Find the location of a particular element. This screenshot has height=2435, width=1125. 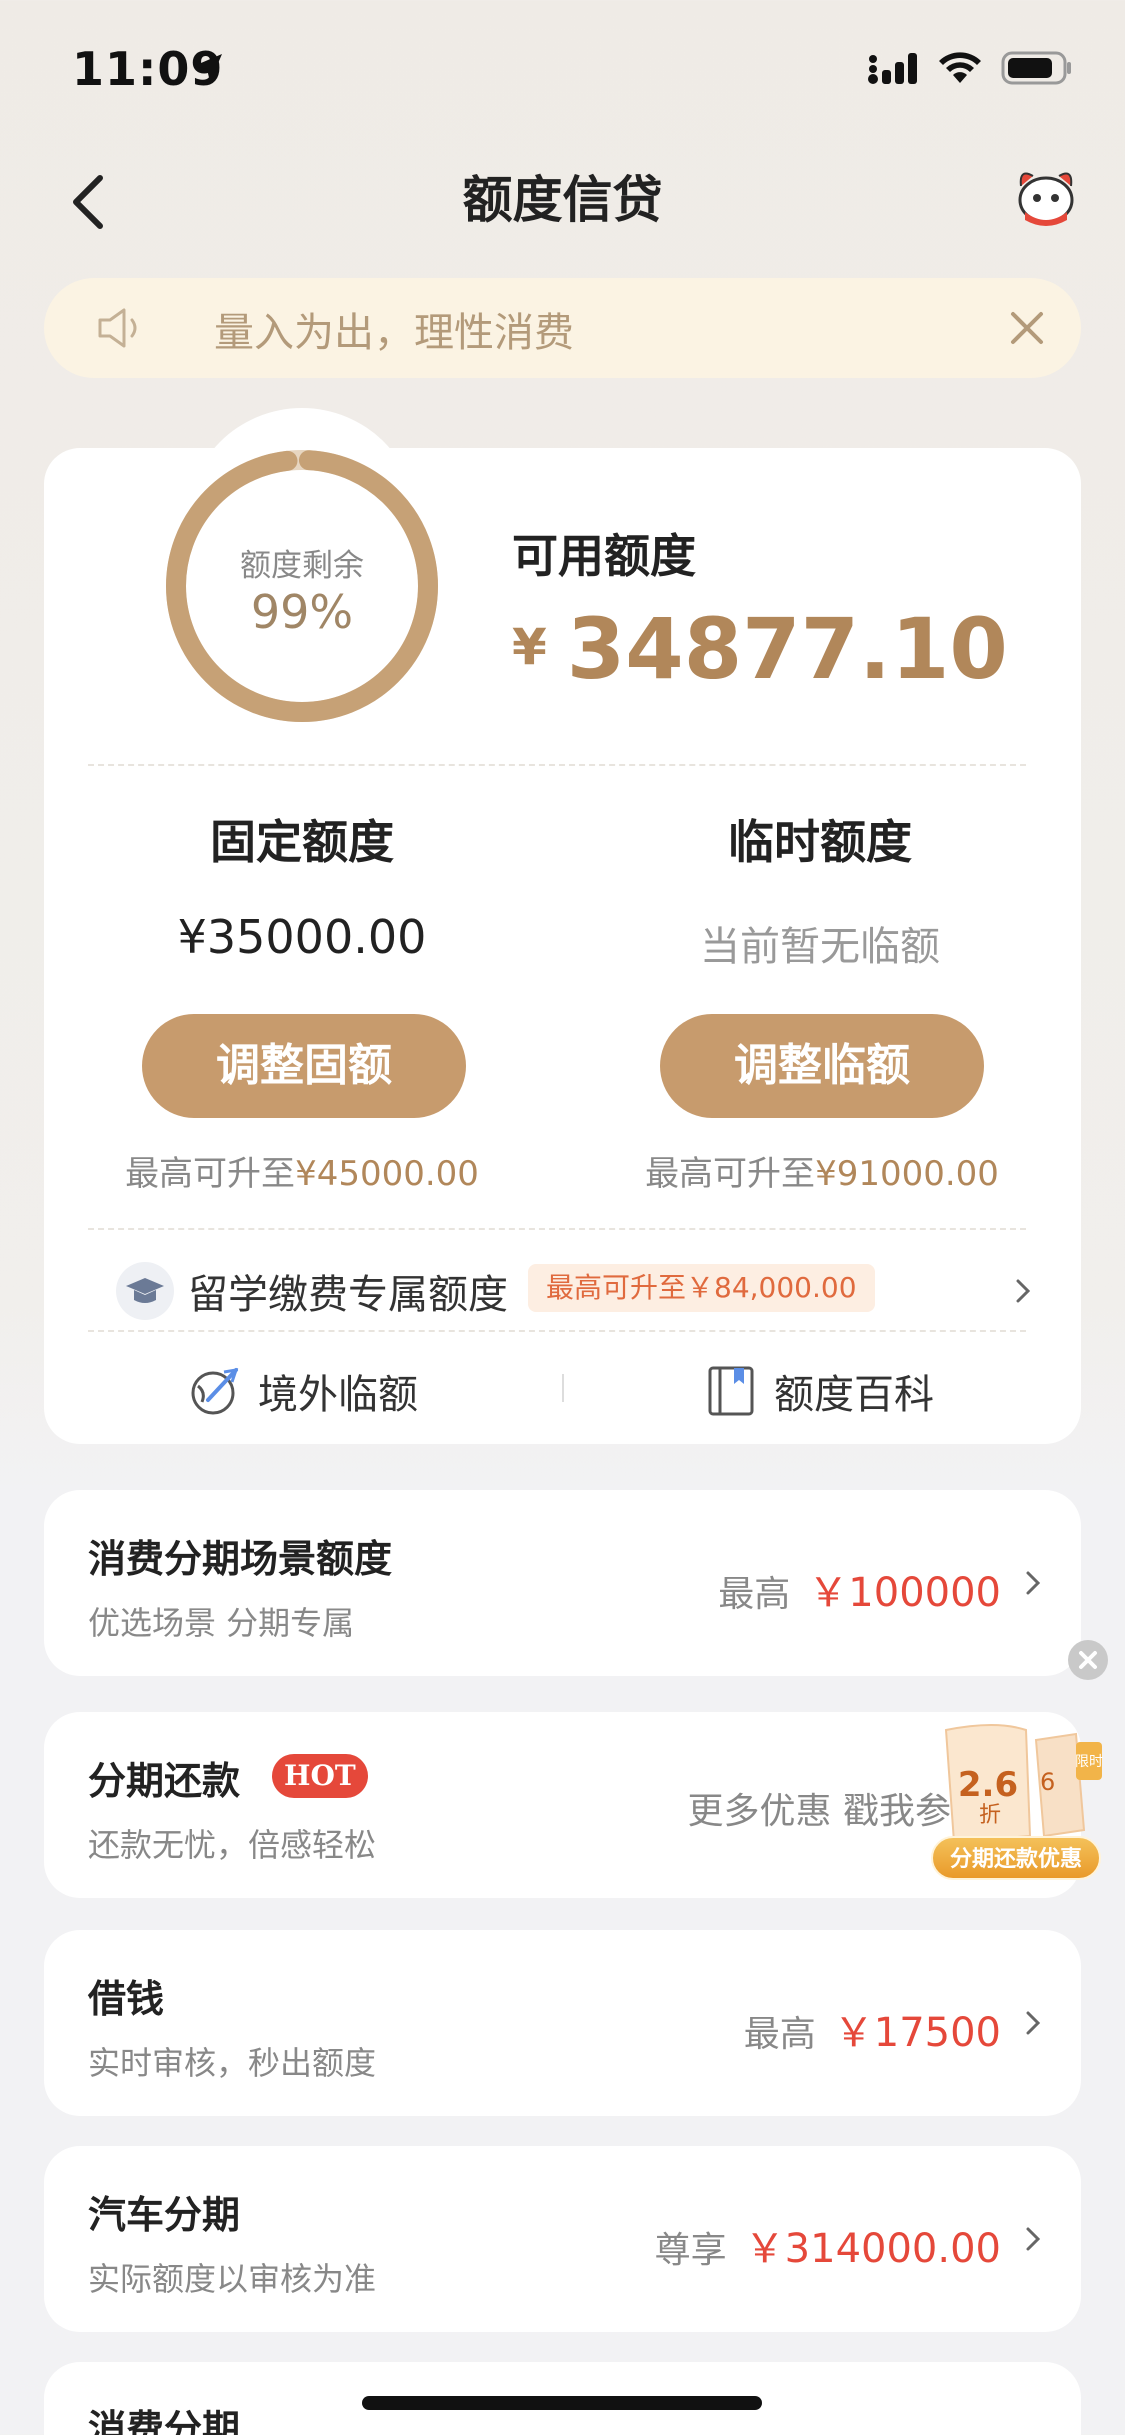

list-item-subtitle: 还款无忧，倍感轻松 is located at coordinates (232, 1845).